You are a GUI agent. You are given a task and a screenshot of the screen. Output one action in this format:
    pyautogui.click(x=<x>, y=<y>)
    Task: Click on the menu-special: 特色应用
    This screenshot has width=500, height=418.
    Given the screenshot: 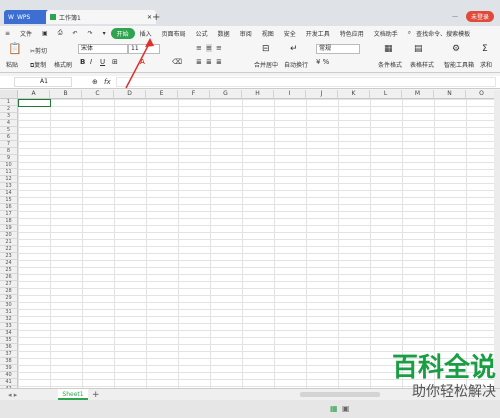 What is the action you would take?
    pyautogui.click(x=352, y=33)
    